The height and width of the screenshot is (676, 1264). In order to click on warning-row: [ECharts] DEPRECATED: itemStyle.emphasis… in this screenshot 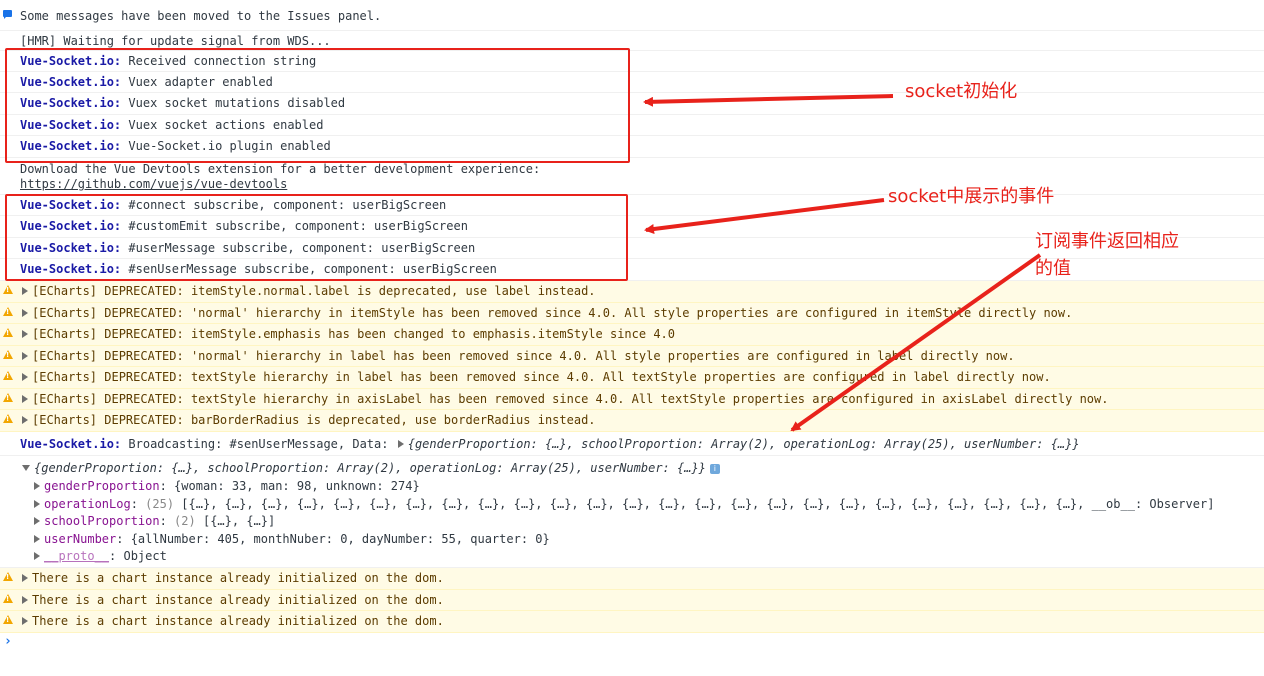, I will do `click(632, 335)`.